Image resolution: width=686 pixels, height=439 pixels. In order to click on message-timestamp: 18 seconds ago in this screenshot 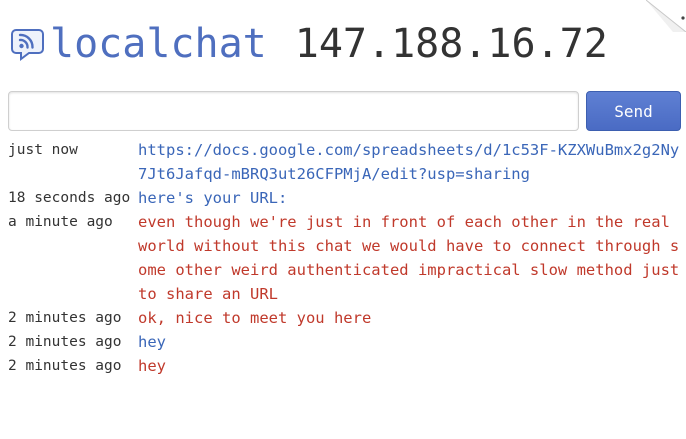, I will do `click(69, 198)`.